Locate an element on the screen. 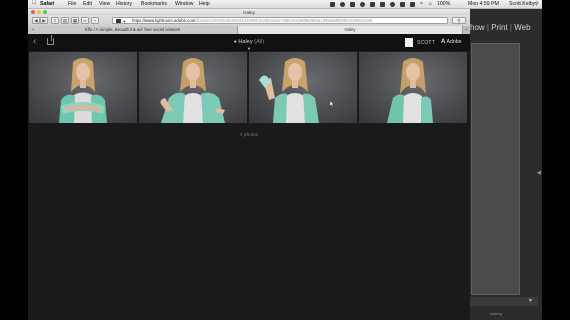  back-button: ◀ is located at coordinates (36, 20).